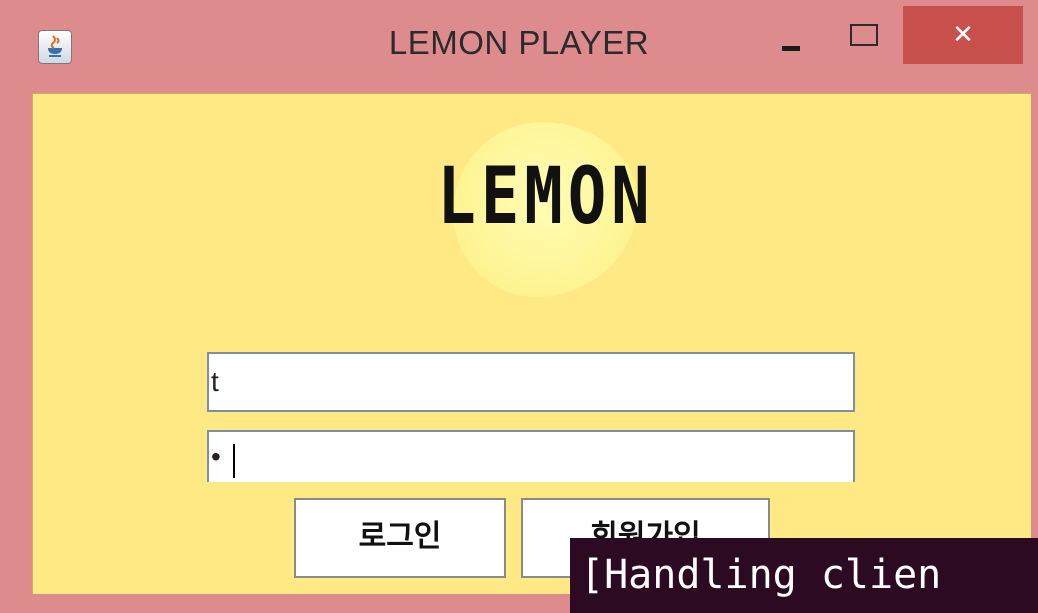 The height and width of the screenshot is (613, 1038). What do you see at coordinates (400, 538) in the screenshot?
I see `login-button: 로그인` at bounding box center [400, 538].